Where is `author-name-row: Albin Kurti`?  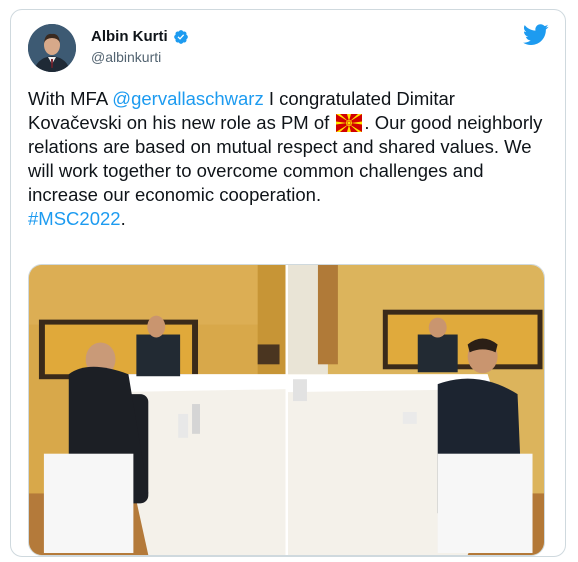
author-name-row: Albin Kurti is located at coordinates (140, 36).